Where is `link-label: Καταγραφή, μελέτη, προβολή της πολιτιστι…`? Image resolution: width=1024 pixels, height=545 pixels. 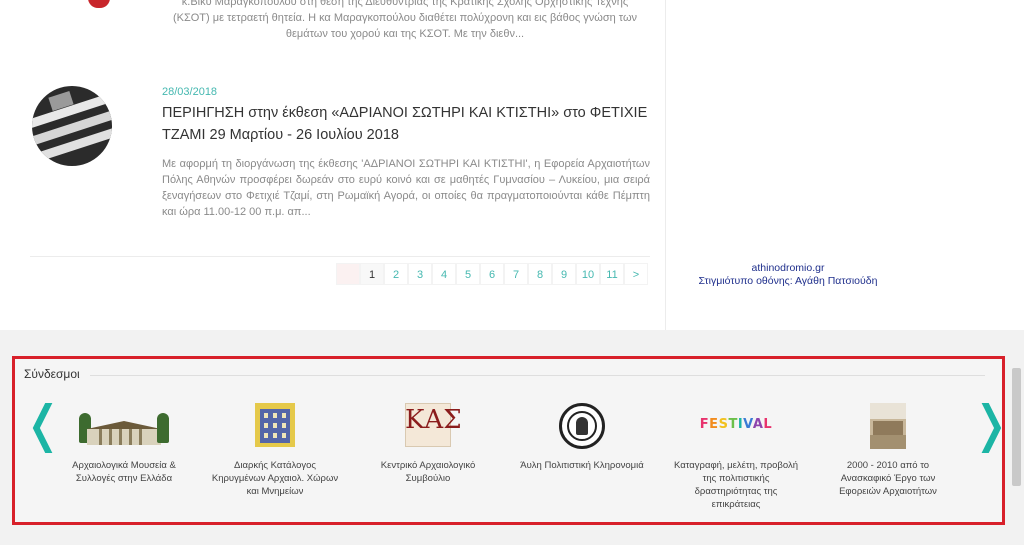
link-label: Καταγραφή, μελέτη, προβολή της πολιτιστι… is located at coordinates (736, 485).